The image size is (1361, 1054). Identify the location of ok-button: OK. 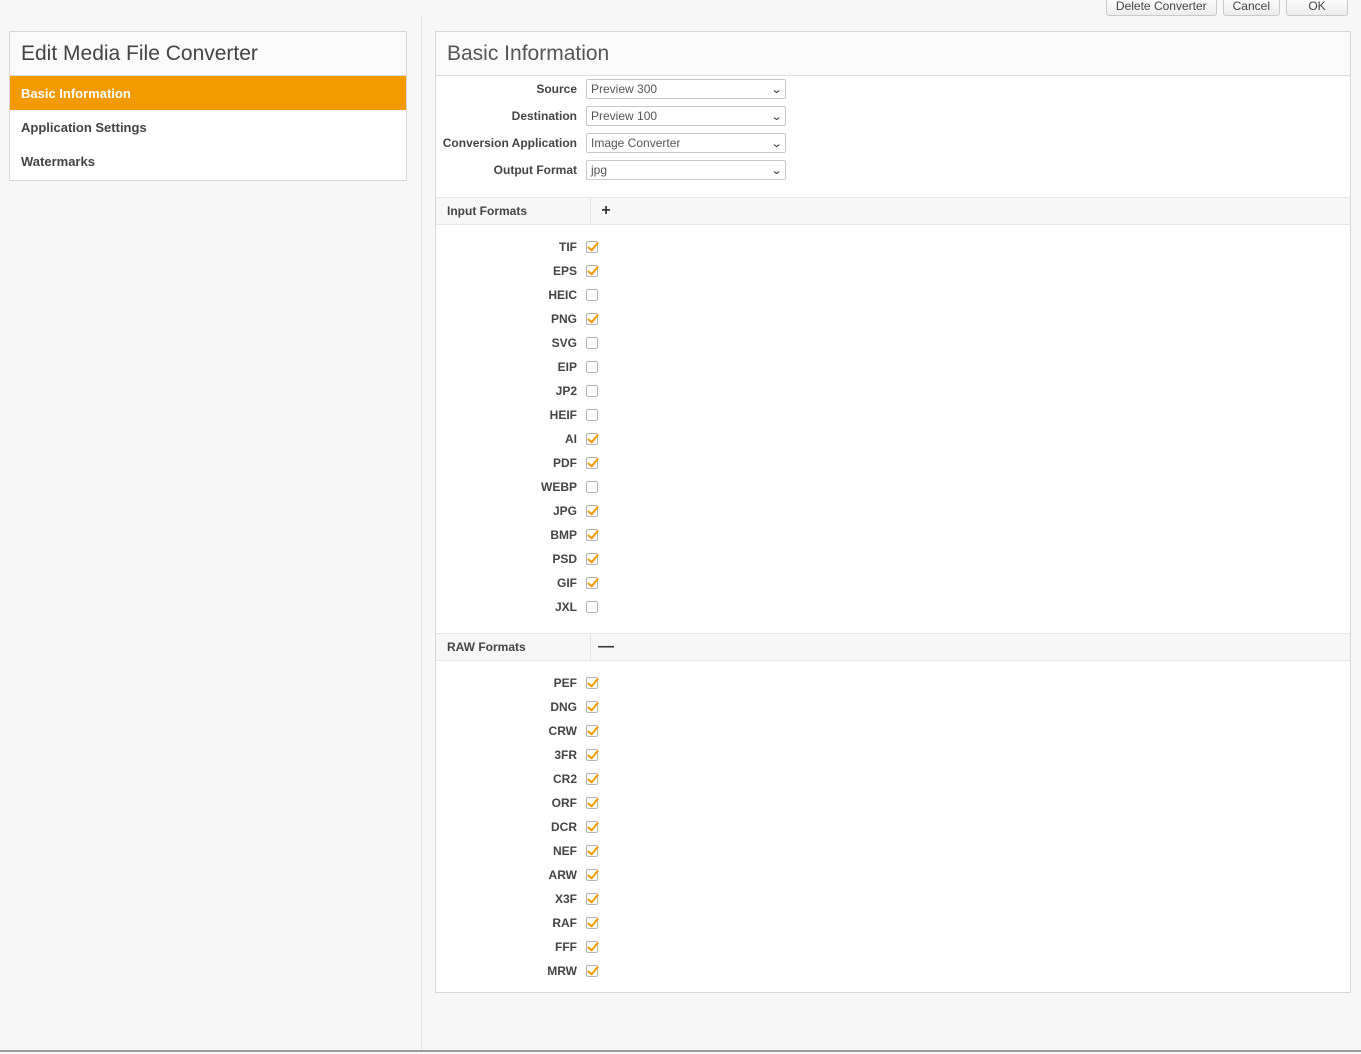
(1317, 8).